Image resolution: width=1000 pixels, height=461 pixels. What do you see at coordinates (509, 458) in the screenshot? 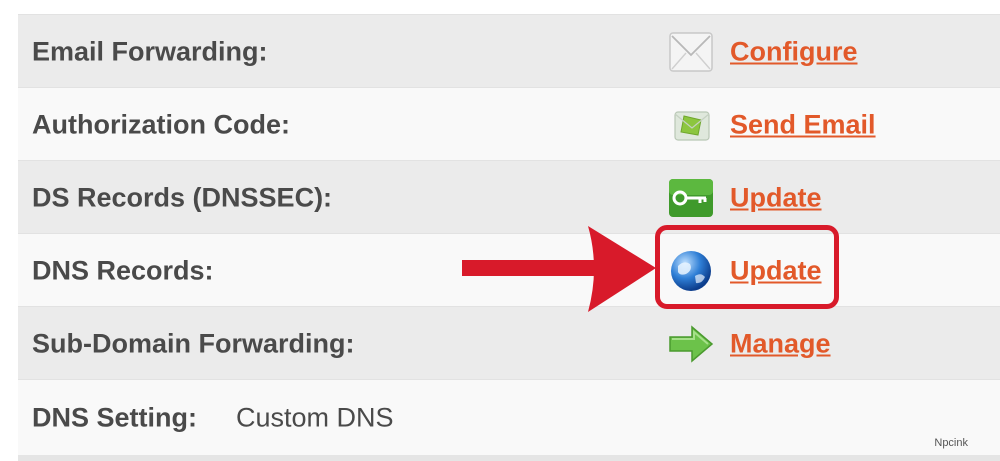
I see `panel-bottom-border` at bounding box center [509, 458].